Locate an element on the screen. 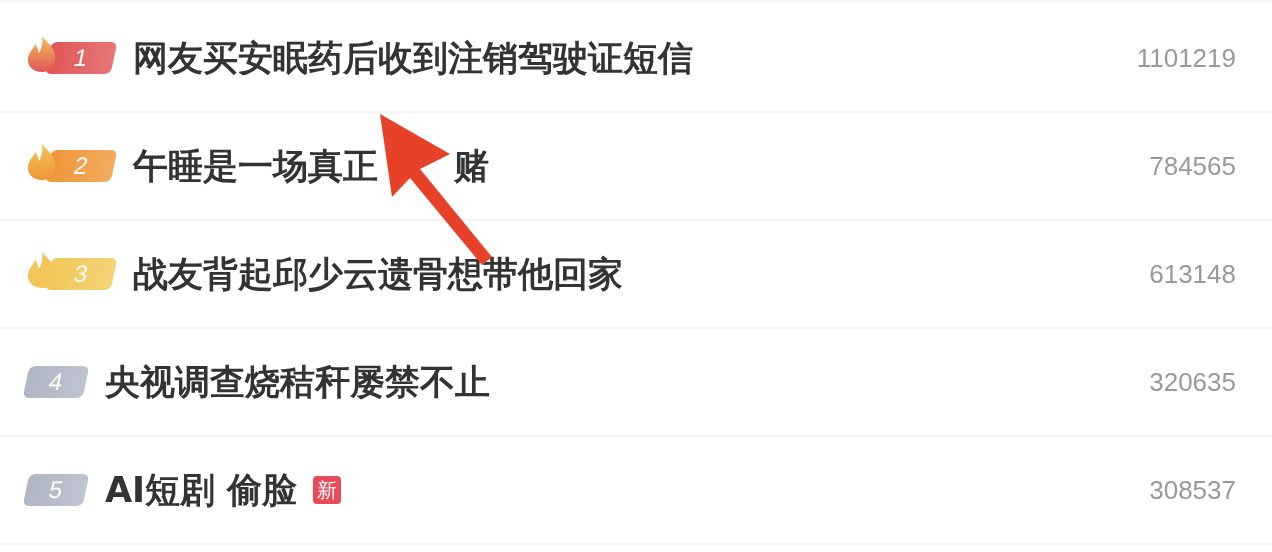 The image size is (1272, 552). rank-badge: 5 is located at coordinates (56, 490).